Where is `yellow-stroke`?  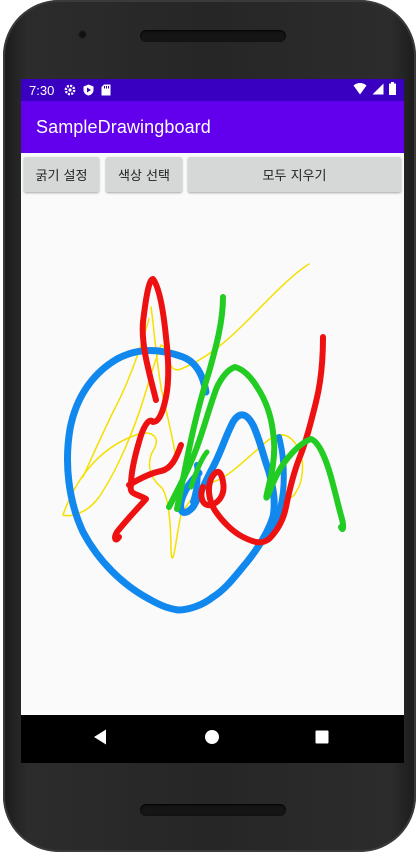 yellow-stroke is located at coordinates (129, 392).